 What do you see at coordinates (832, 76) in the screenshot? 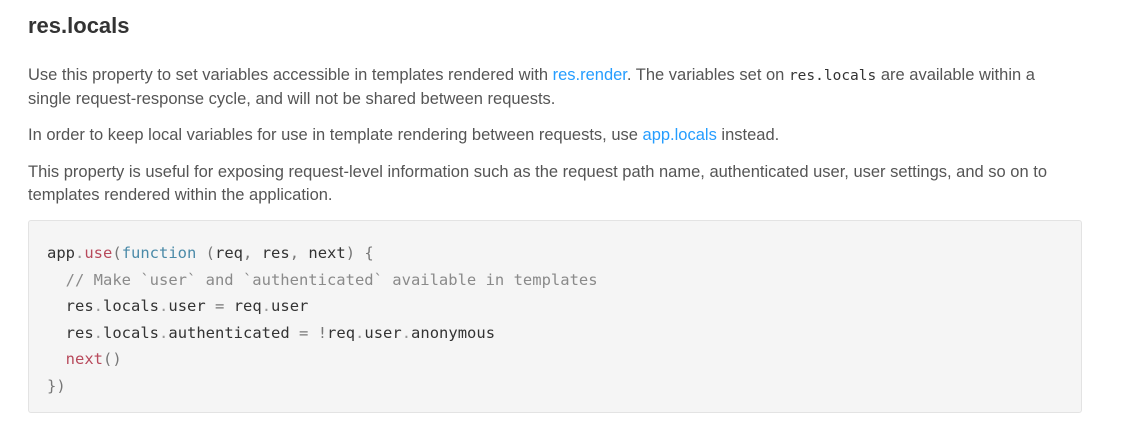
I see `inline-code: res.locals` at bounding box center [832, 76].